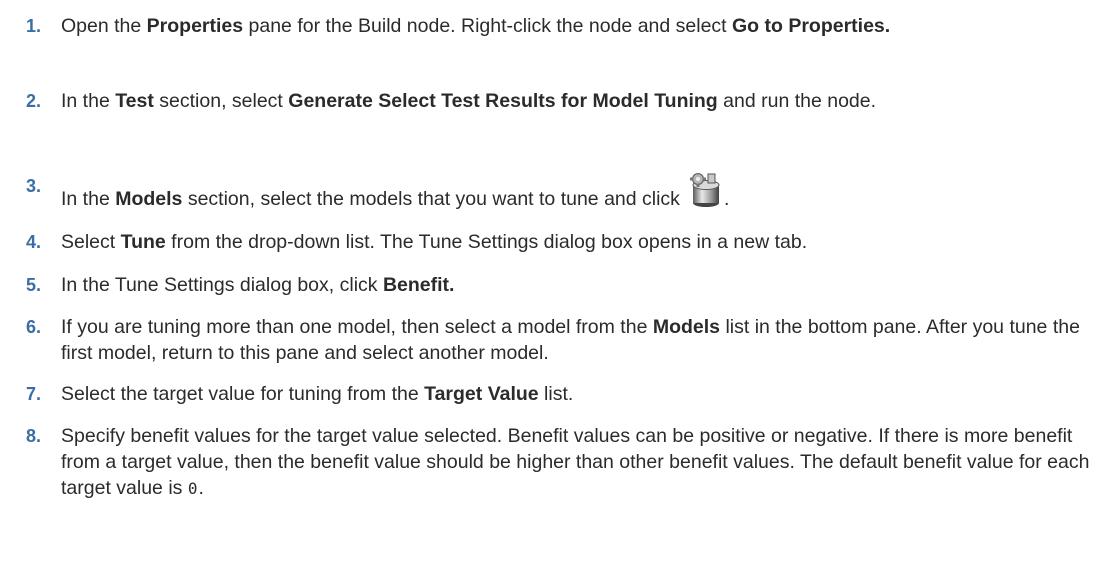 This screenshot has height=563, width=1118. Describe the element at coordinates (221, 101) in the screenshot. I see `step-text-part: section, select` at that location.